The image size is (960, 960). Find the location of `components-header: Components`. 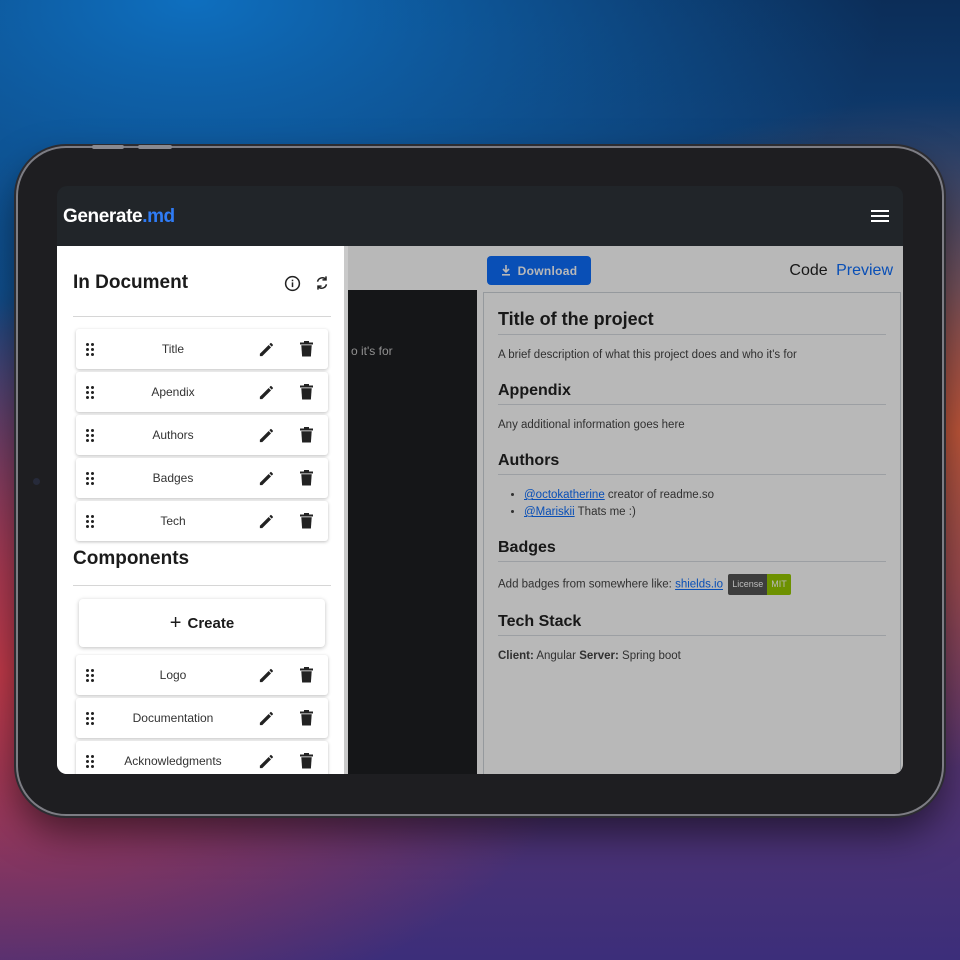

components-header: Components is located at coordinates (202, 559).